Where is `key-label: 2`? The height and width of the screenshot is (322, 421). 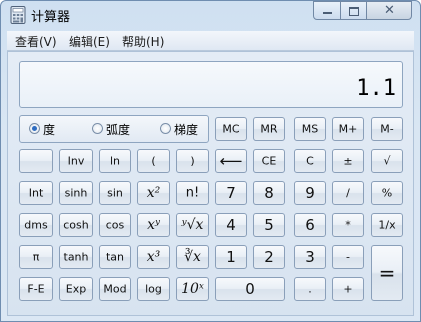 key-label: 2 is located at coordinates (269, 257).